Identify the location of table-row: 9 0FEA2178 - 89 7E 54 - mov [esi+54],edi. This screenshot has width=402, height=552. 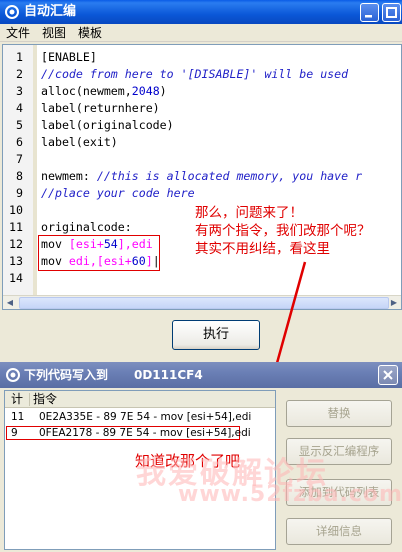
(128, 433).